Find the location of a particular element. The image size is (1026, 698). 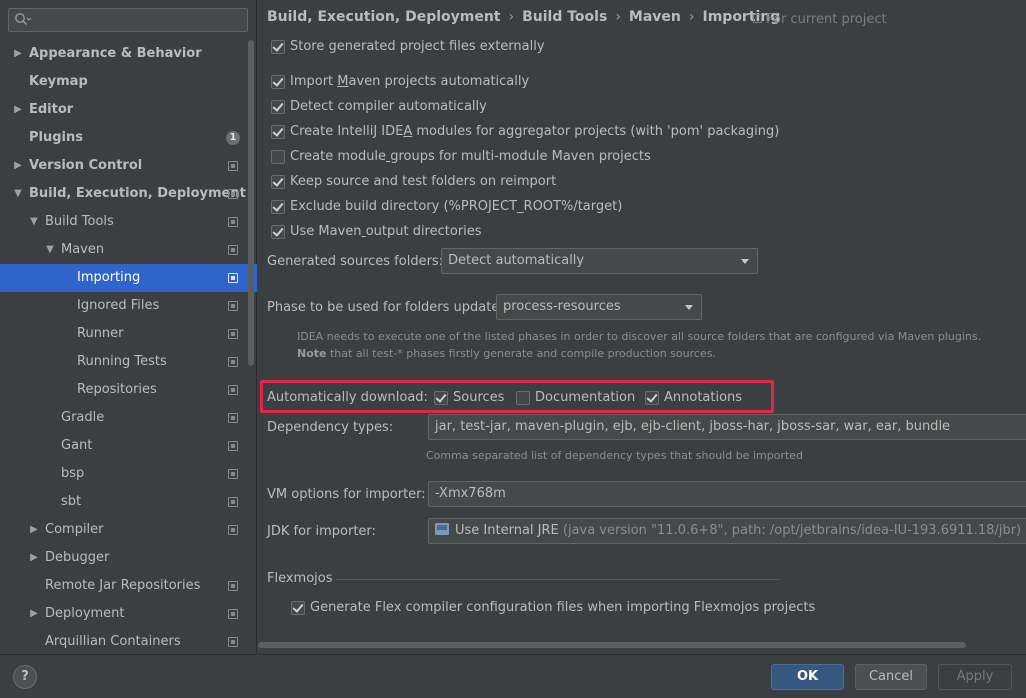

use-output-checkbox is located at coordinates (278, 232).